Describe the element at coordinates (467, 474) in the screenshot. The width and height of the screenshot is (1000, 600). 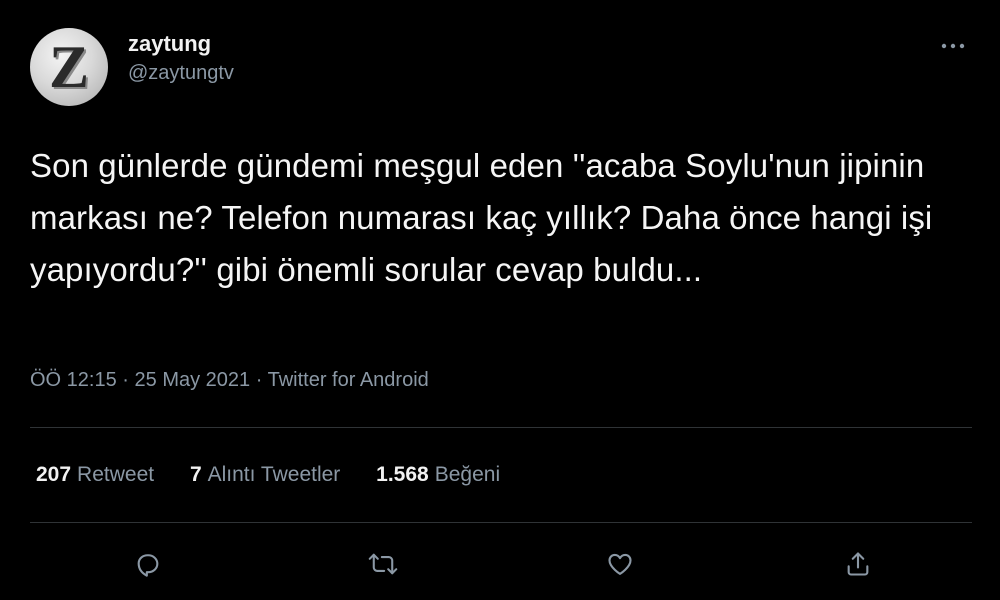
I see `like-label: Beğeni` at that location.